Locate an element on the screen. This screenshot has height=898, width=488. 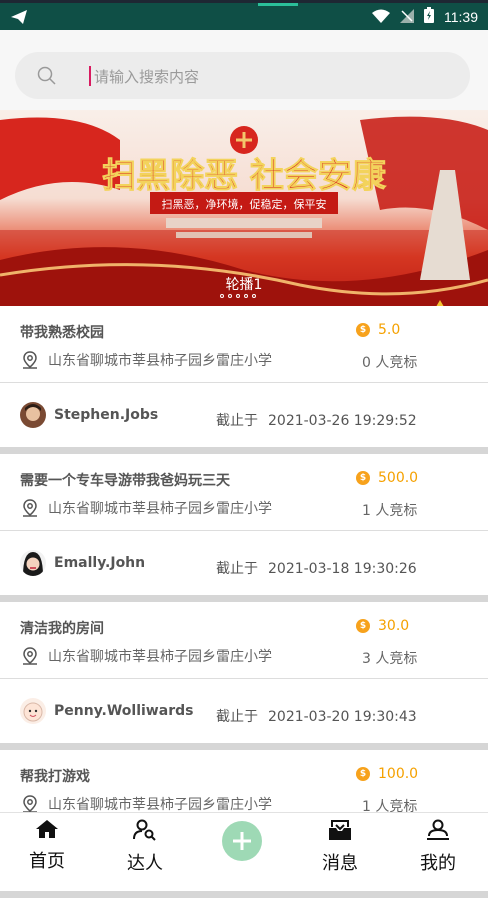
wifi-icon is located at coordinates (381, 17).